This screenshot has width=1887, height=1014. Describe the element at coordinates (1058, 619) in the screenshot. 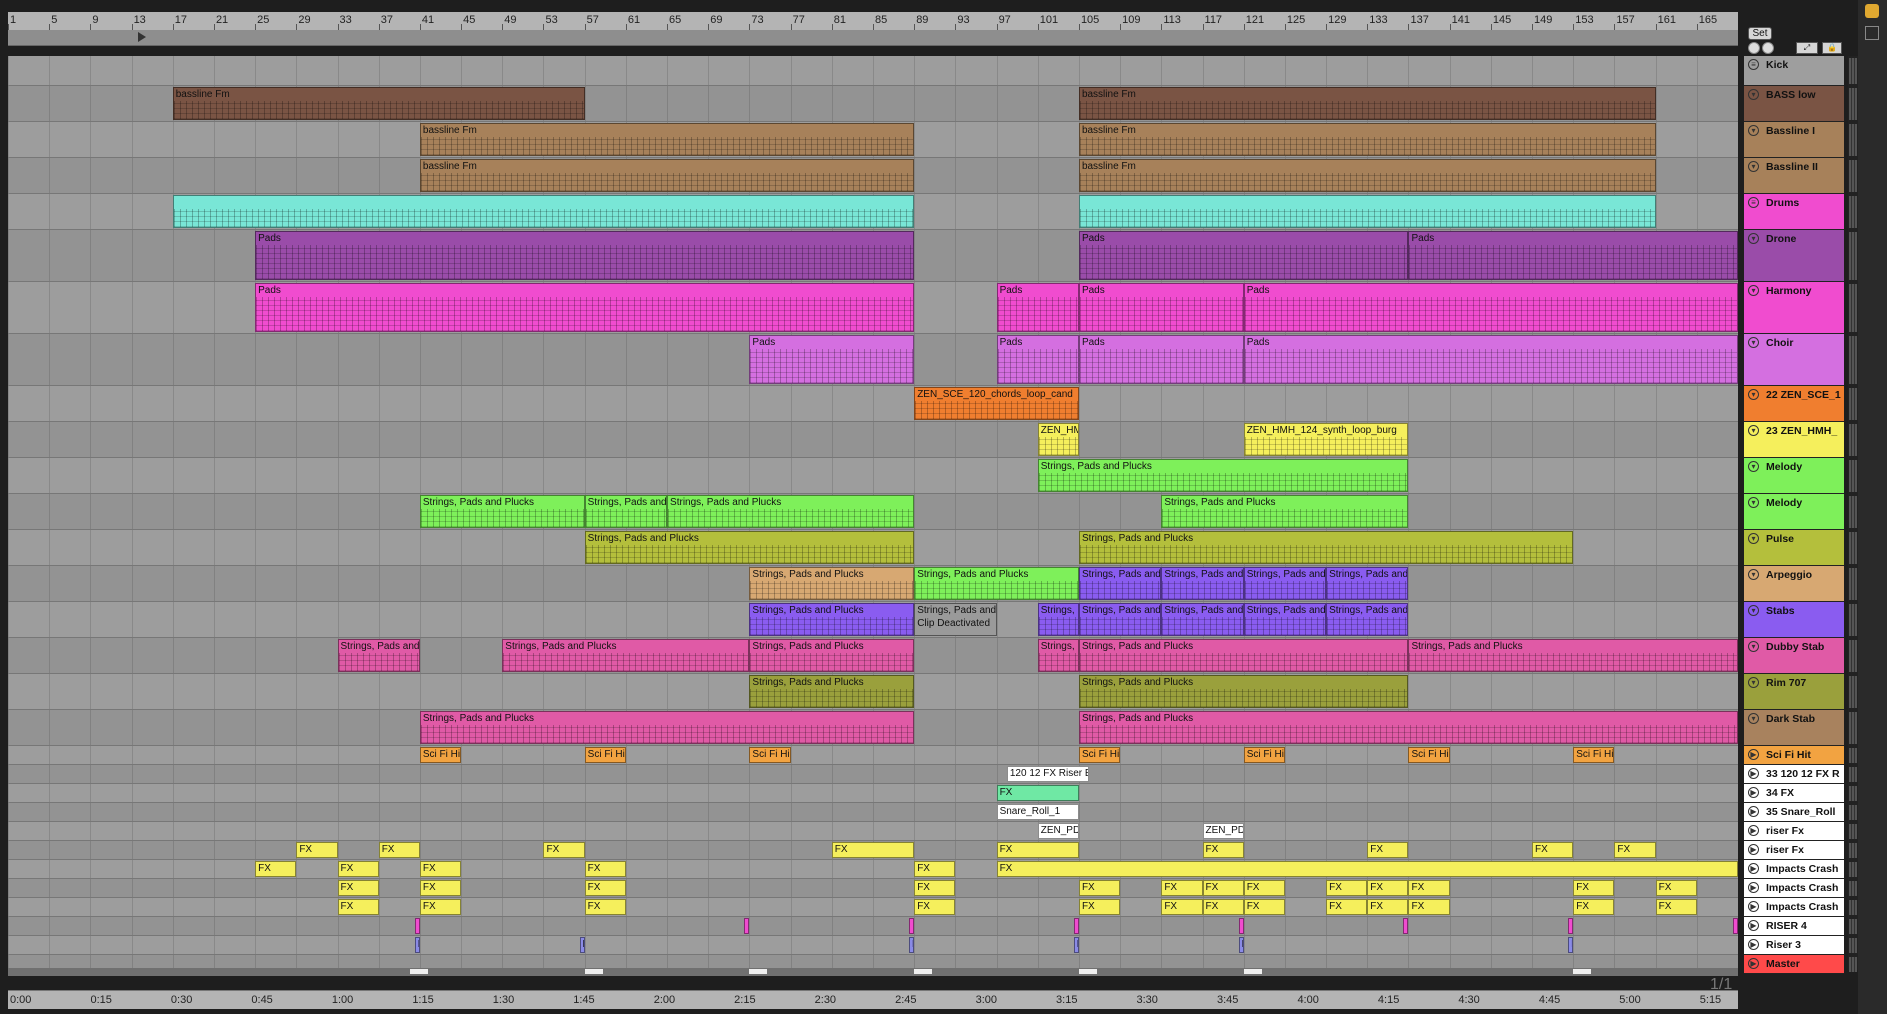

I see `arrangement-clip: Strings,` at that location.